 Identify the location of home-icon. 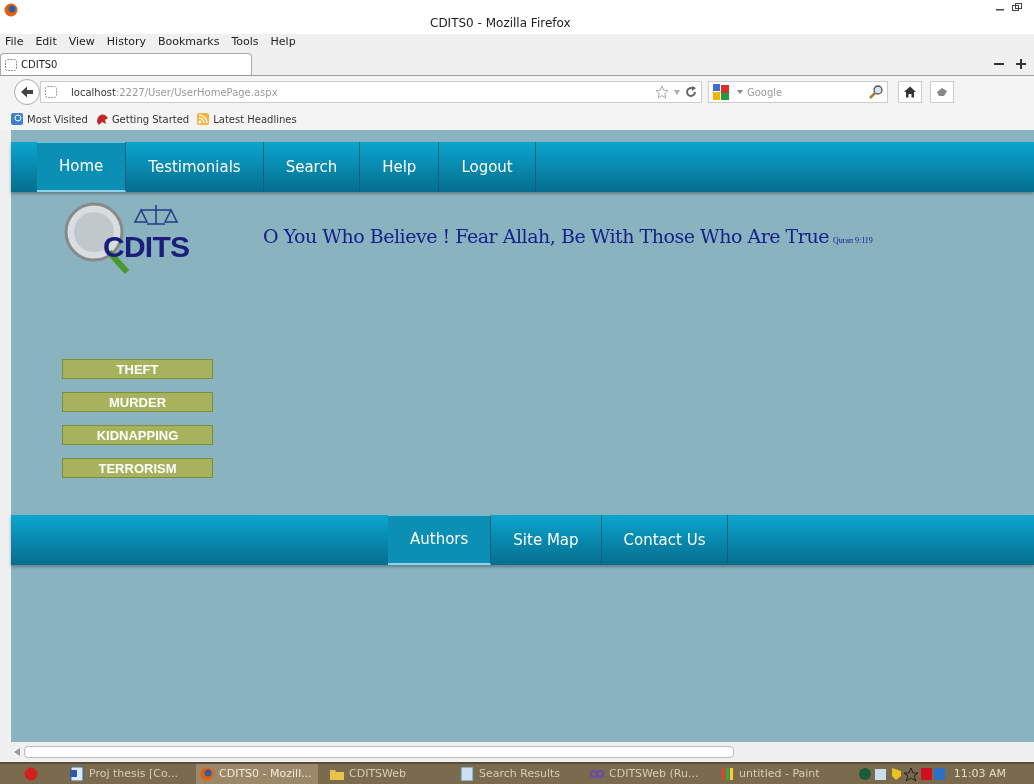
(910, 92).